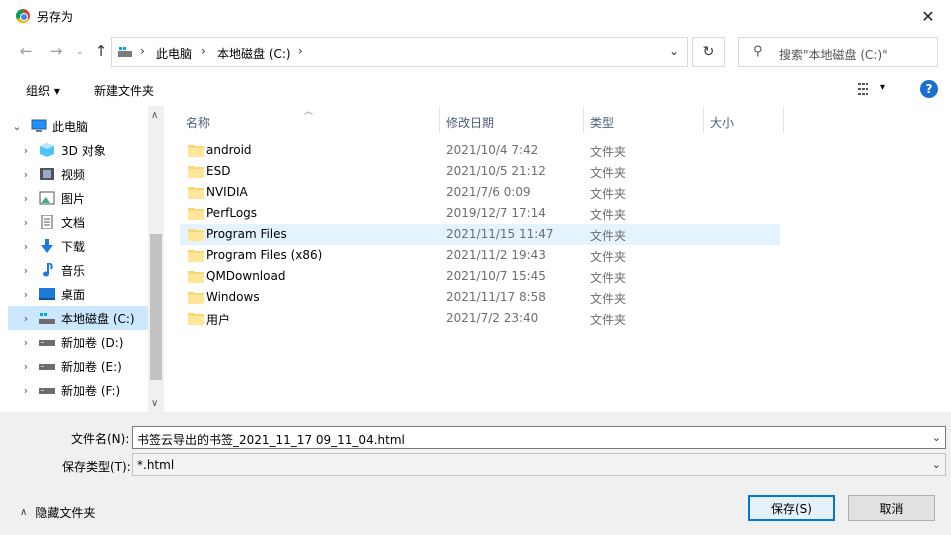 The width and height of the screenshot is (951, 535). What do you see at coordinates (156, 307) in the screenshot?
I see `scroll-thumb` at bounding box center [156, 307].